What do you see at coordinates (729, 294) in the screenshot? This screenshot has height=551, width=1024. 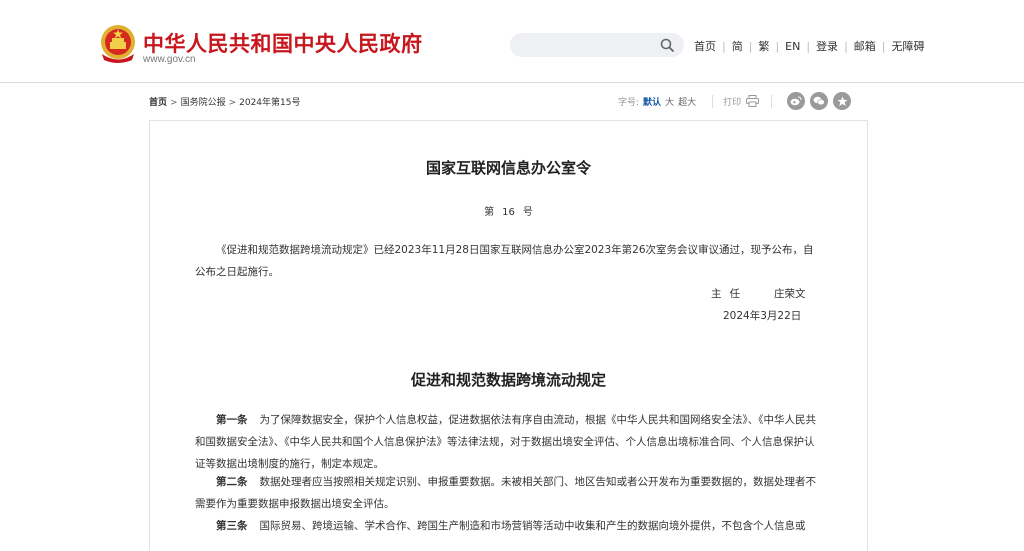 I see `signer-role: 主任` at bounding box center [729, 294].